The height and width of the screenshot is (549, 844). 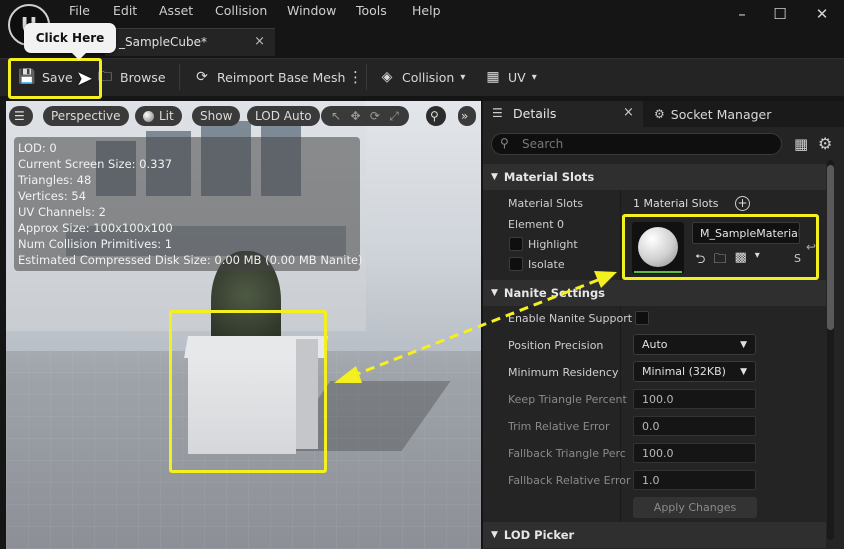 I want to click on arrow-head-left, so click(x=348, y=374).